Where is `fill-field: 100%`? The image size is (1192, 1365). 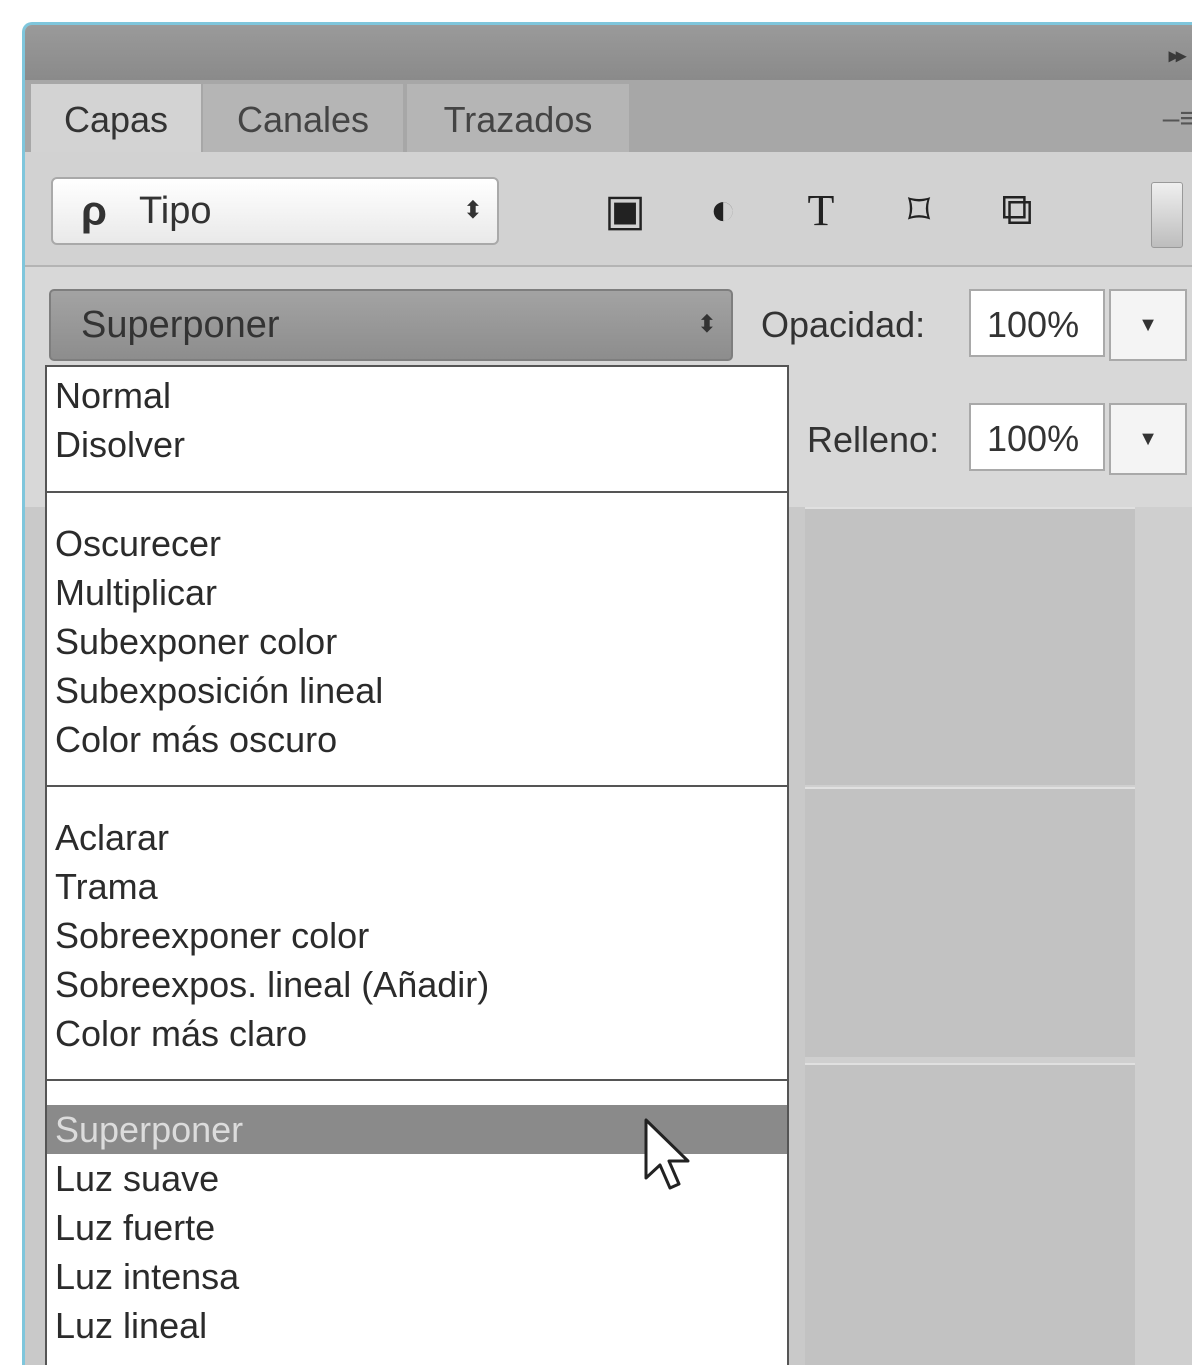 fill-field: 100% is located at coordinates (1037, 437).